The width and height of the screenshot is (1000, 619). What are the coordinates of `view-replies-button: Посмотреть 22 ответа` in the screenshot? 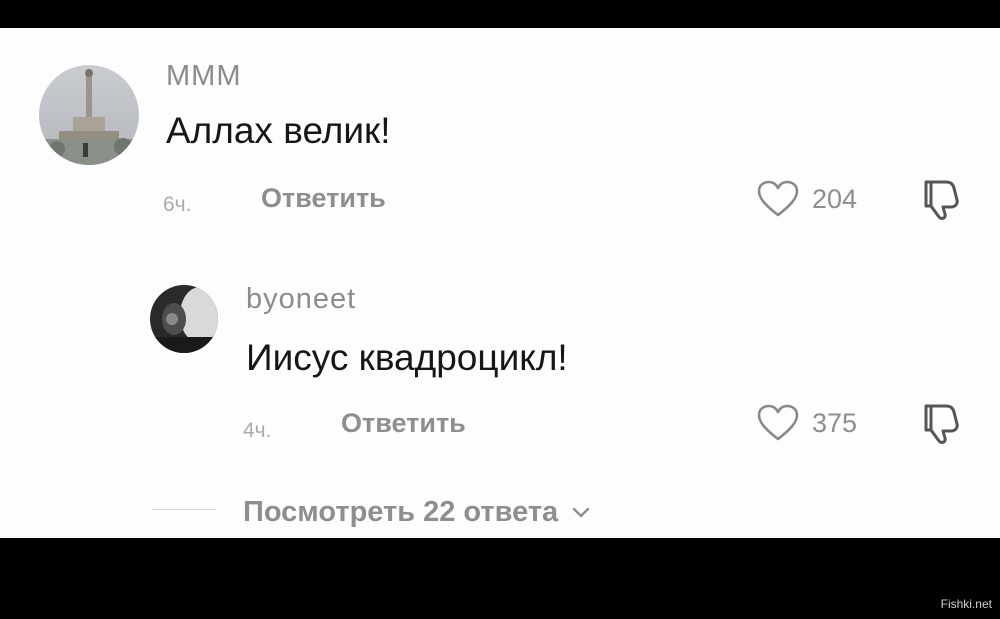 It's located at (416, 512).